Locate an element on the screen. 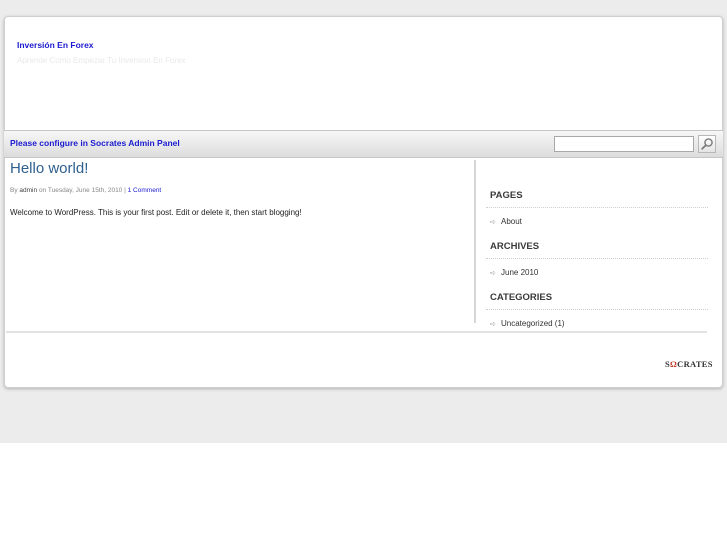  post-title: Hello world! is located at coordinates (49, 168).